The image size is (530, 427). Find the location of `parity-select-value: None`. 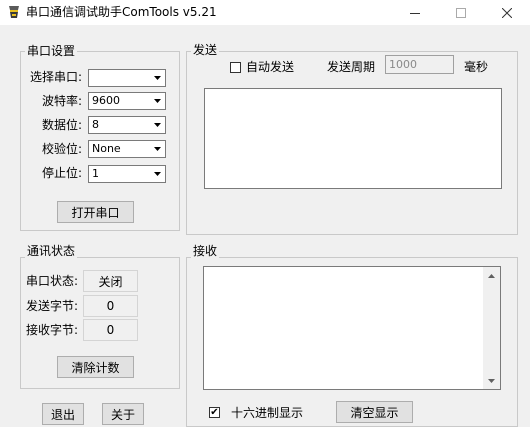

parity-select-value: None is located at coordinates (106, 148).